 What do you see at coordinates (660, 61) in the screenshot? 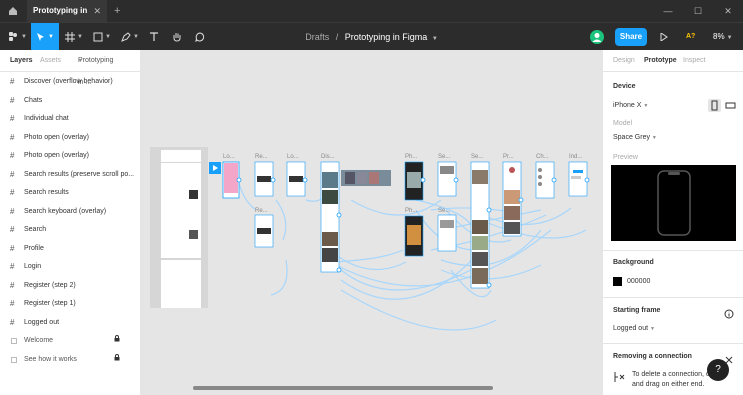
I see `tab-prototype: Prototype` at bounding box center [660, 61].